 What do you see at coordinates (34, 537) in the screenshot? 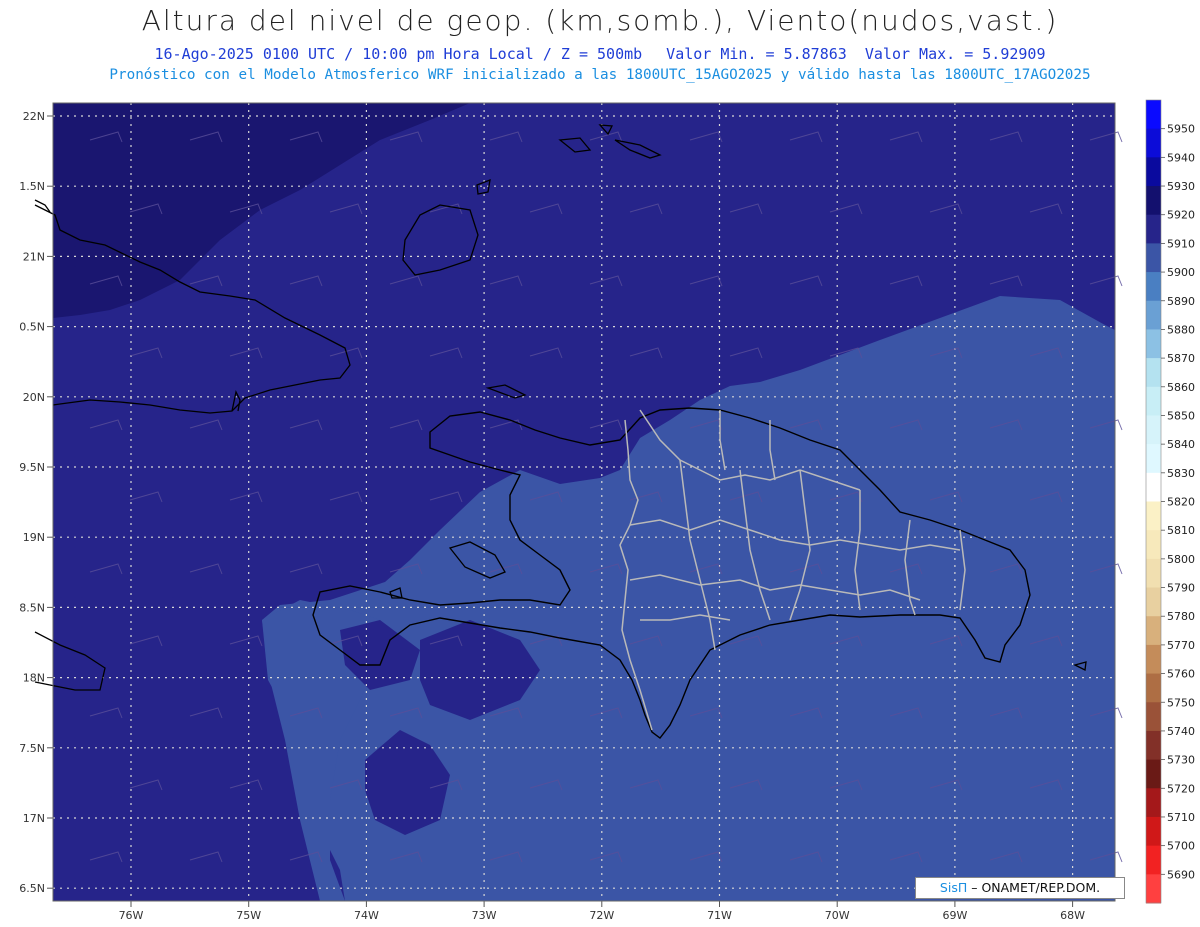
I see `lat-label: 19N` at bounding box center [34, 537].